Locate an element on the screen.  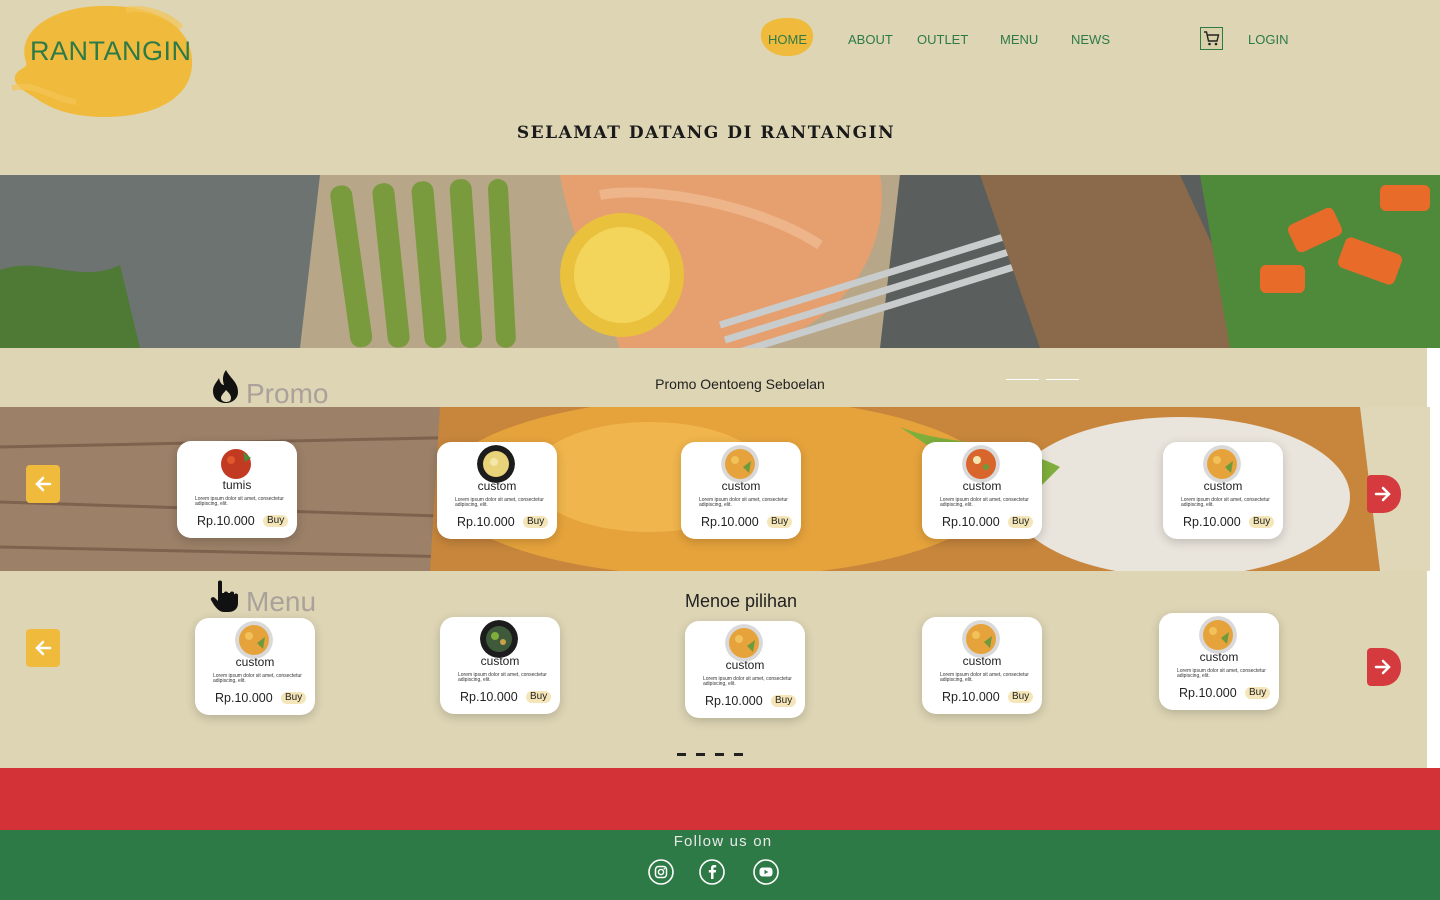
facebook-icon is located at coordinates (712, 872).